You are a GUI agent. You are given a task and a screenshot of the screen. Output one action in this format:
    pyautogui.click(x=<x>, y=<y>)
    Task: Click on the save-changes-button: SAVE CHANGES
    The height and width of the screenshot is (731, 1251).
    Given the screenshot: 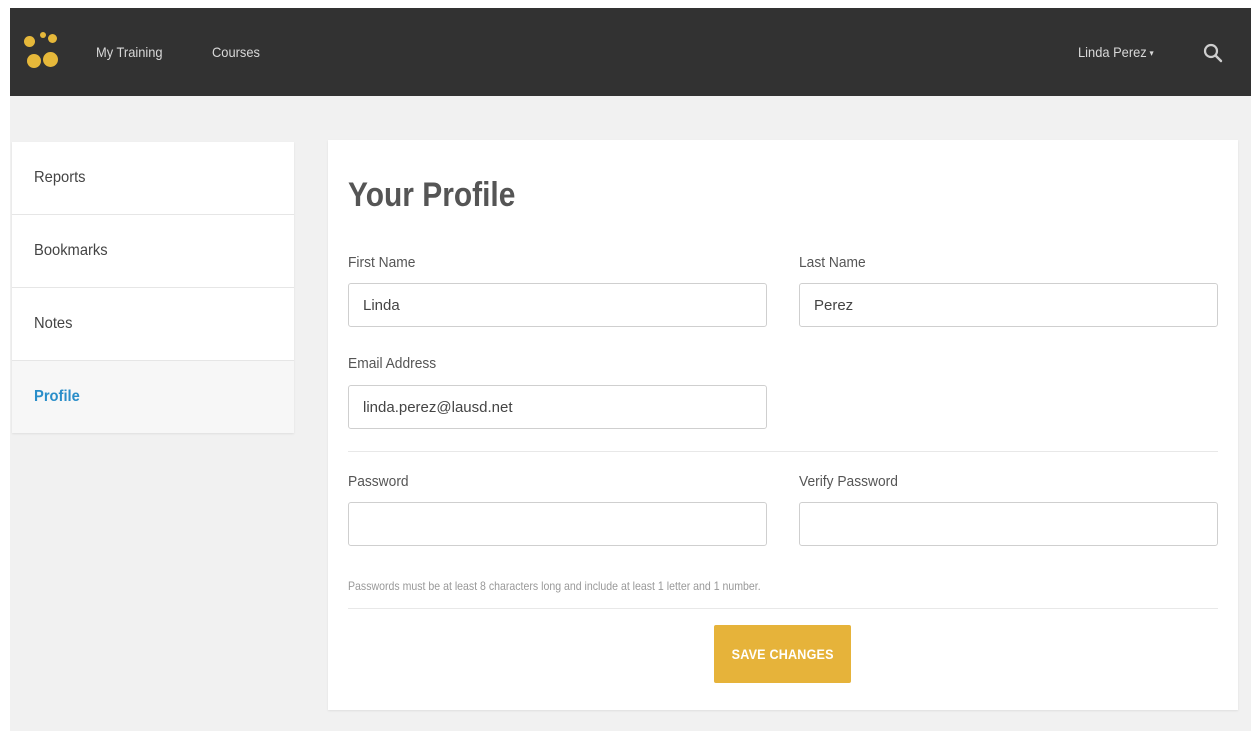 What is the action you would take?
    pyautogui.click(x=782, y=654)
    